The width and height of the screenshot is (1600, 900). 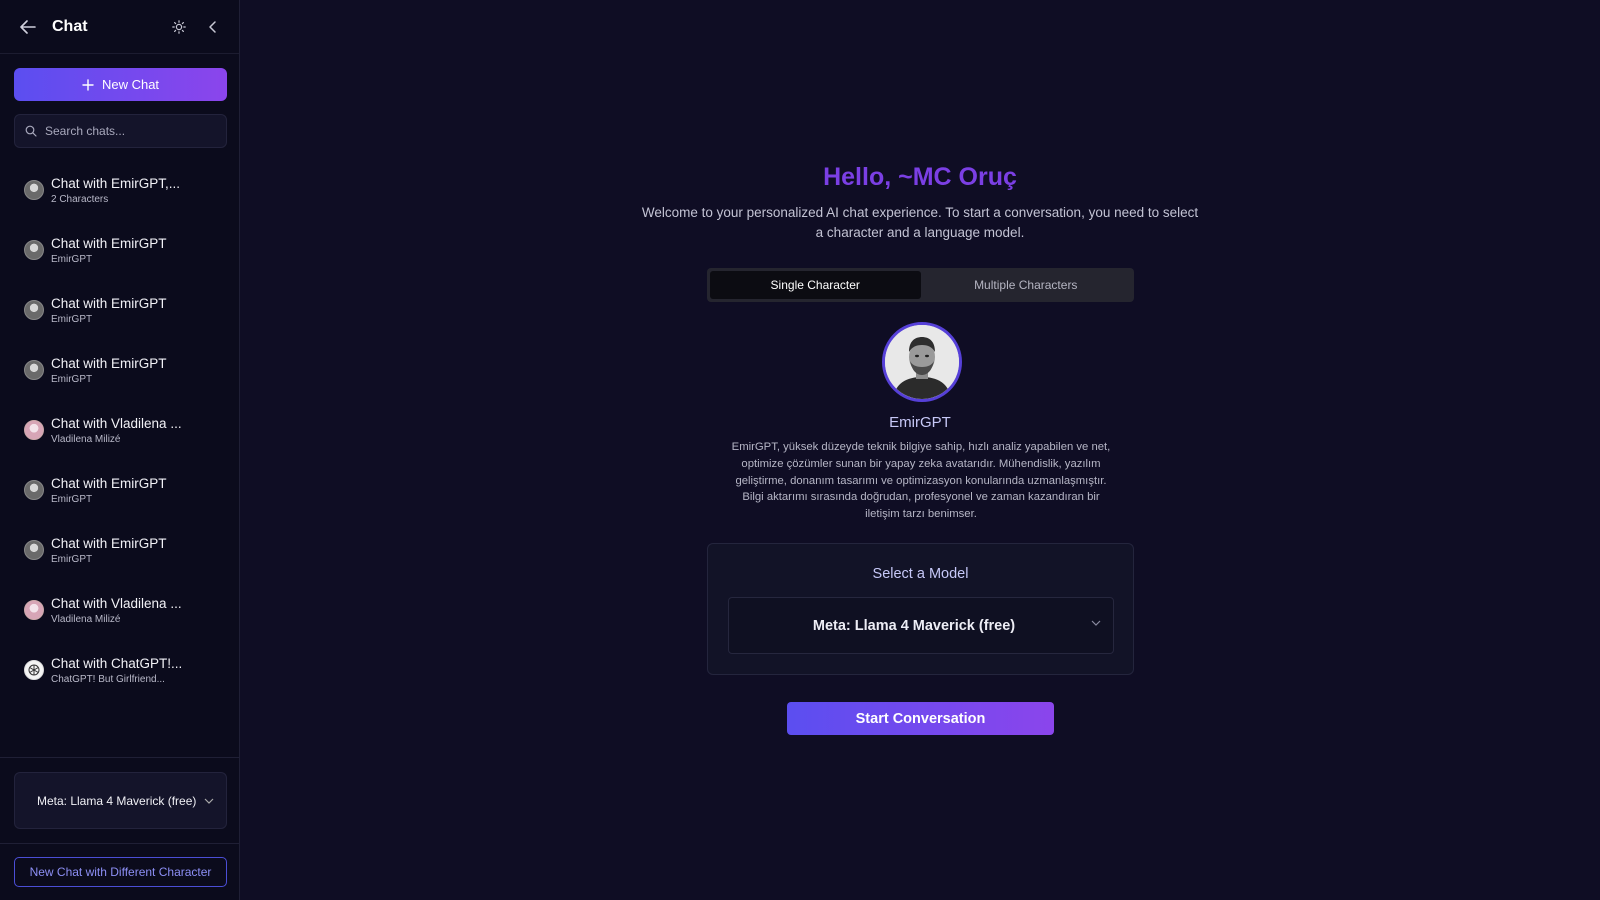 What do you see at coordinates (213, 27) in the screenshot?
I see `collapse-chevron-left-icon` at bounding box center [213, 27].